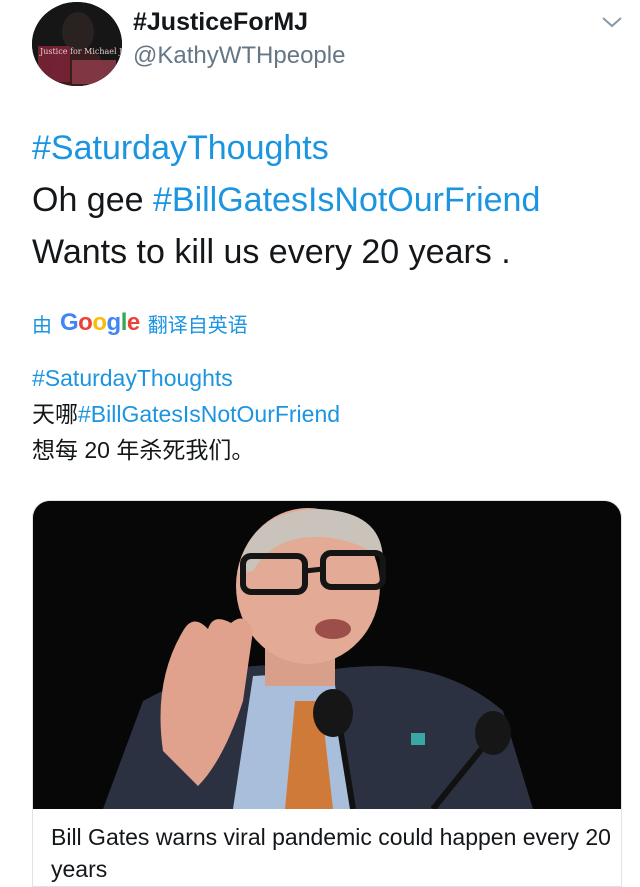 The height and width of the screenshot is (887, 640). I want to click on translate-attribution: 由 Google 翻译自英语, so click(140, 323).